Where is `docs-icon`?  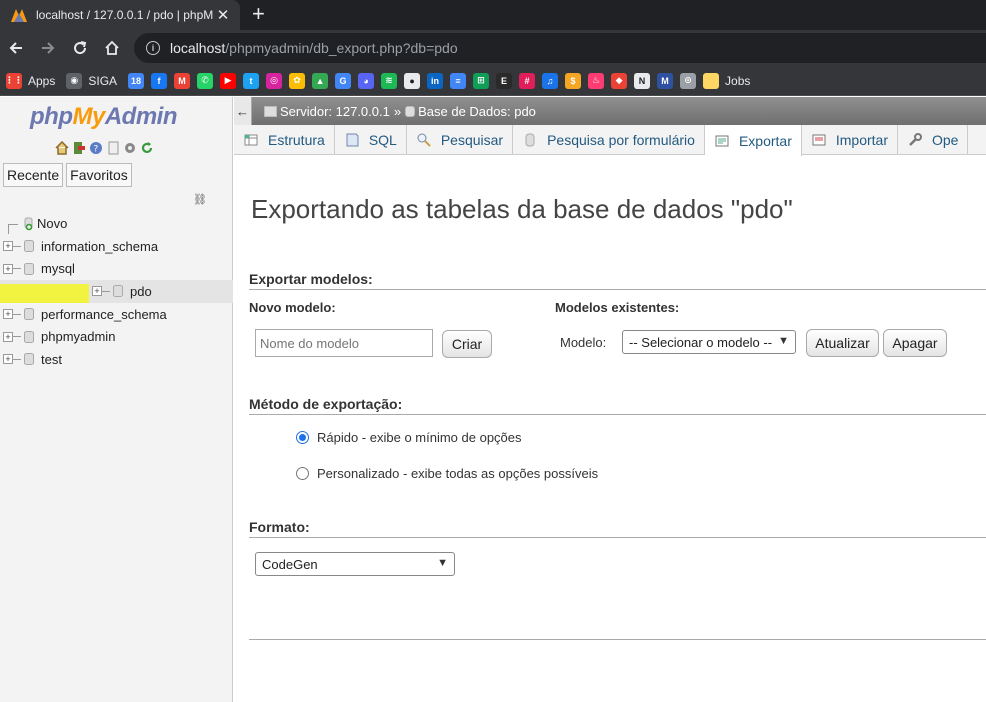 docs-icon is located at coordinates (113, 148).